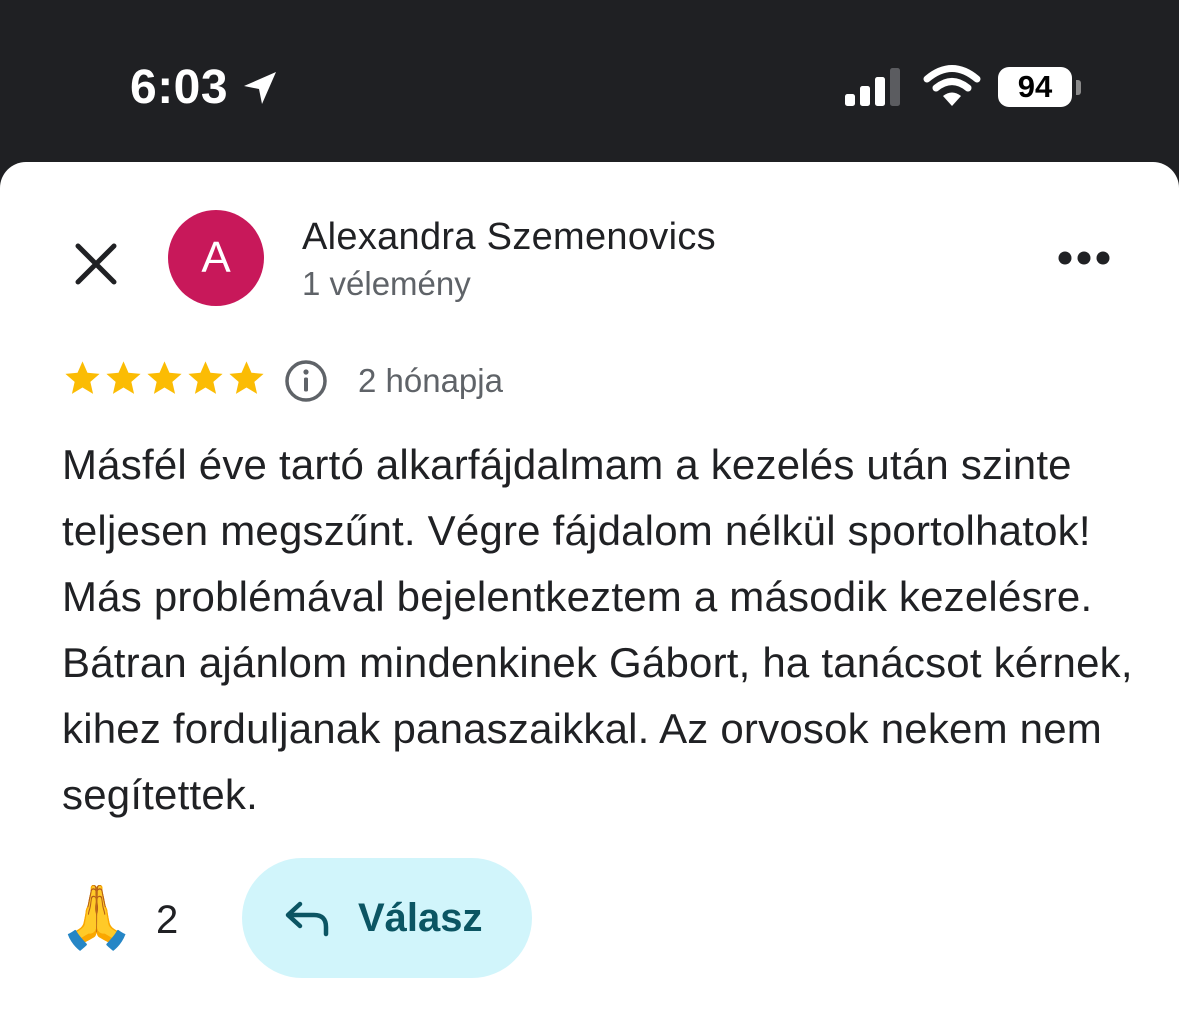 This screenshot has width=1179, height=1030. I want to click on info-icon, so click(306, 381).